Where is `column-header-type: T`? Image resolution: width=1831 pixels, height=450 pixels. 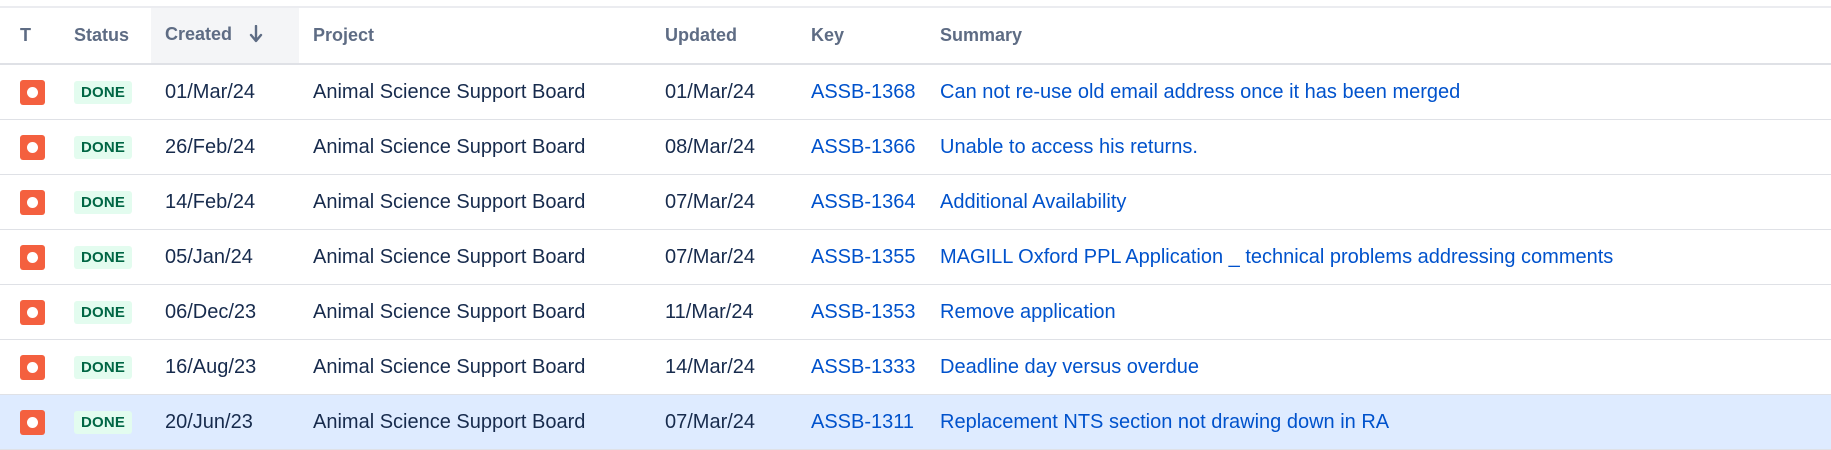 column-header-type: T is located at coordinates (31, 36).